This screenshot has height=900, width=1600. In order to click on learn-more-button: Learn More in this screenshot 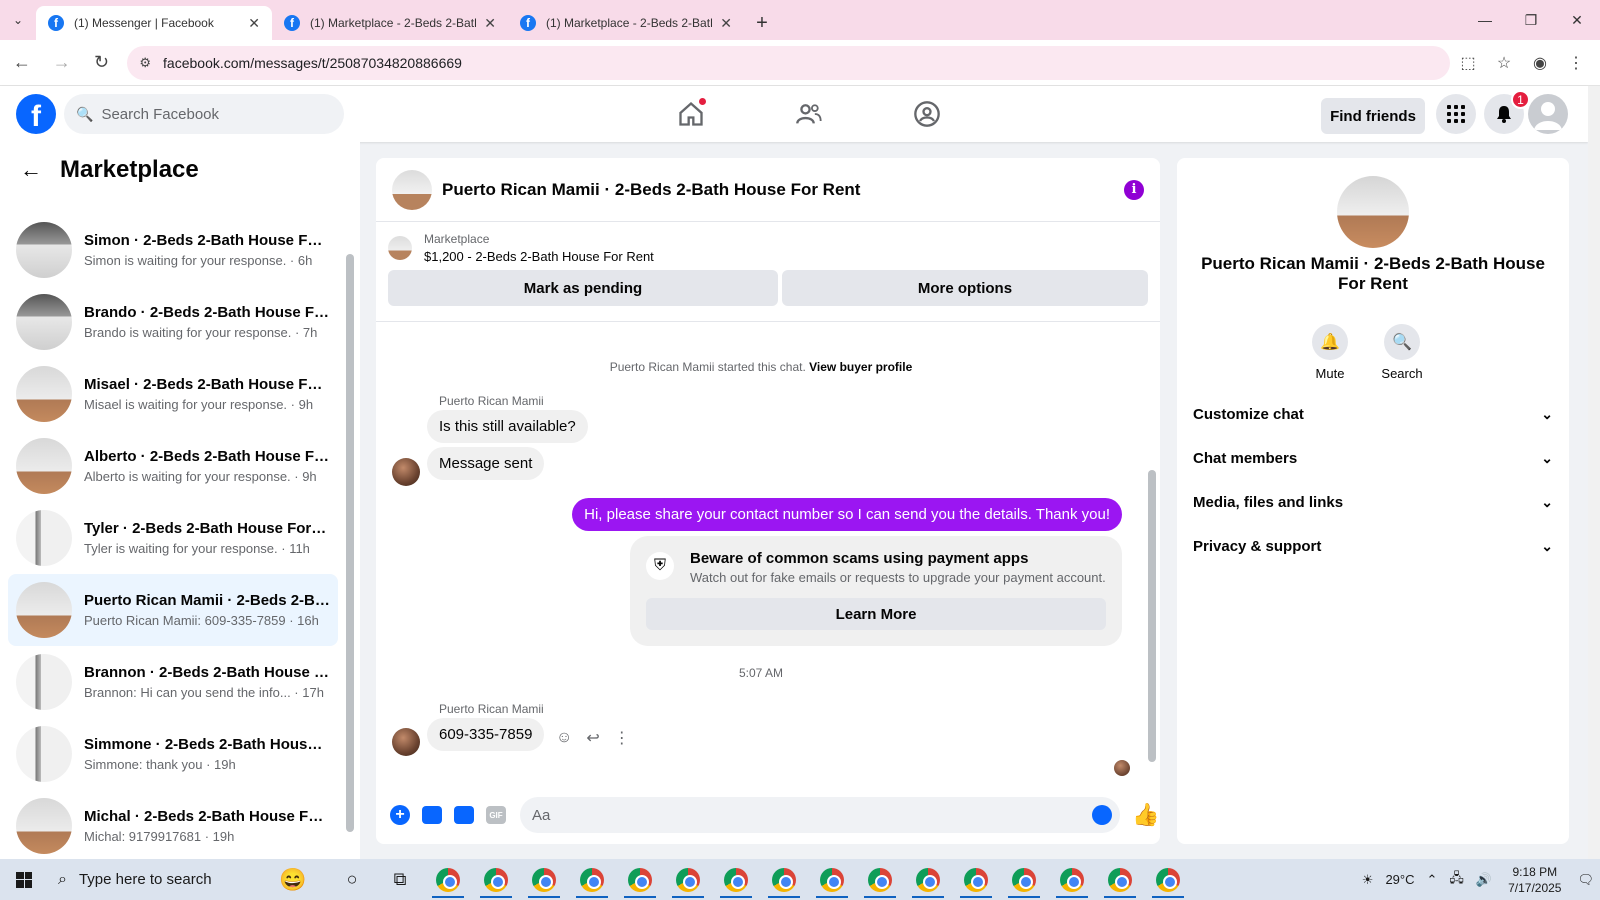, I will do `click(876, 614)`.